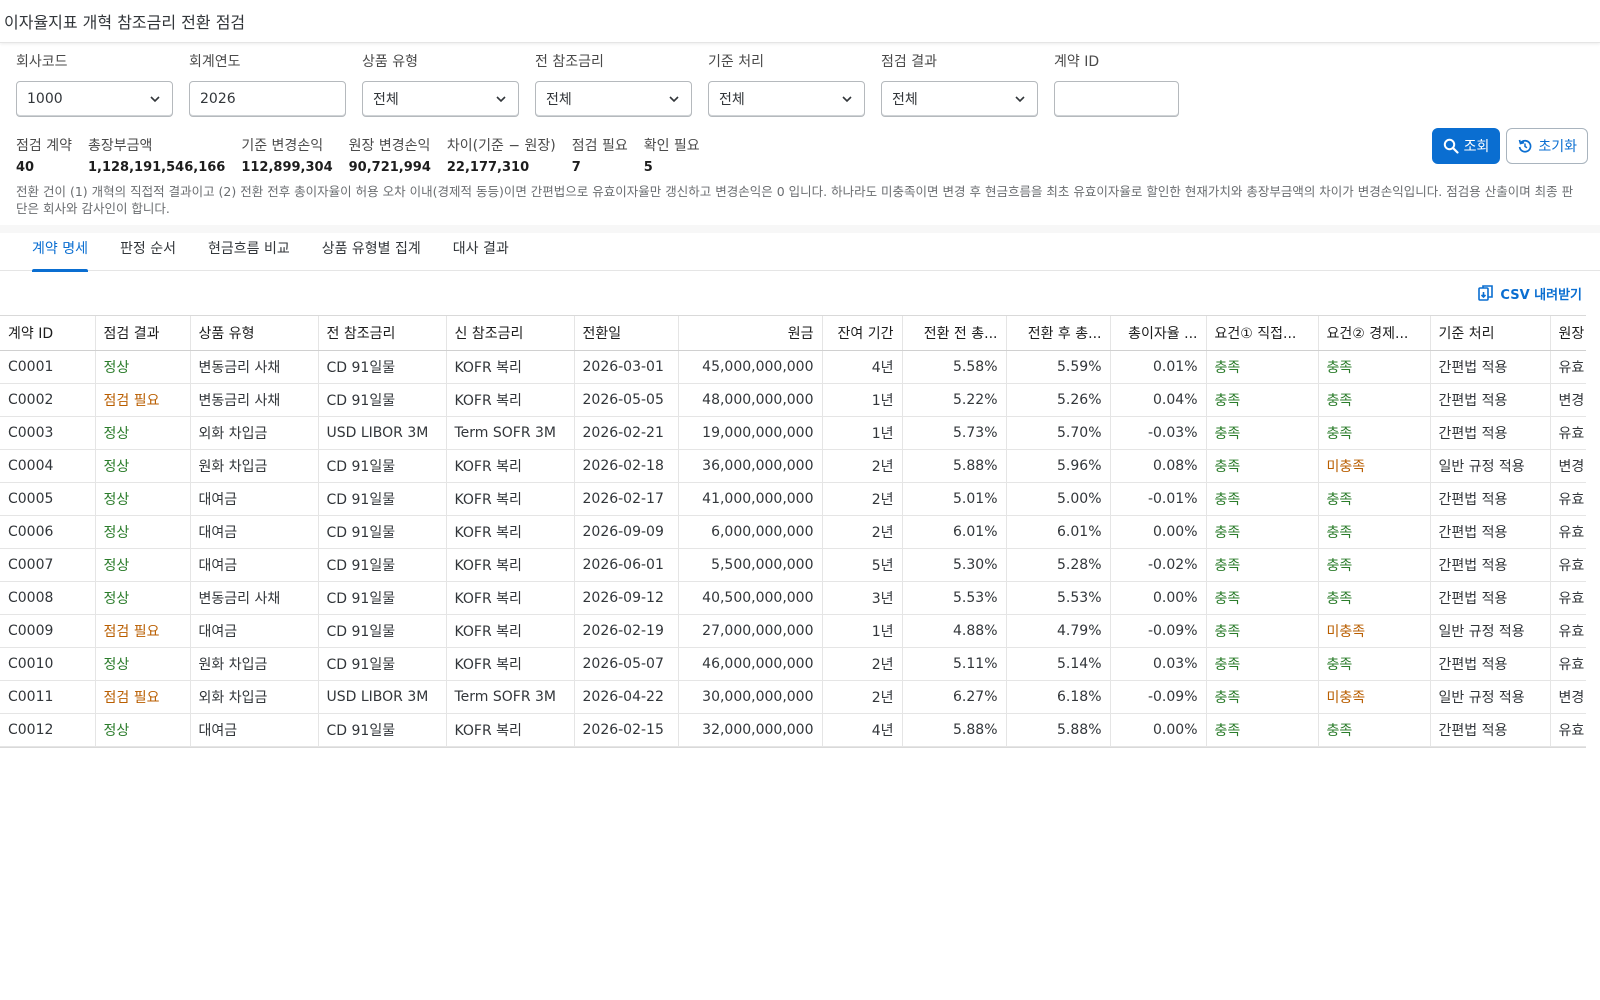  I want to click on table-cell: C0011, so click(48, 697).